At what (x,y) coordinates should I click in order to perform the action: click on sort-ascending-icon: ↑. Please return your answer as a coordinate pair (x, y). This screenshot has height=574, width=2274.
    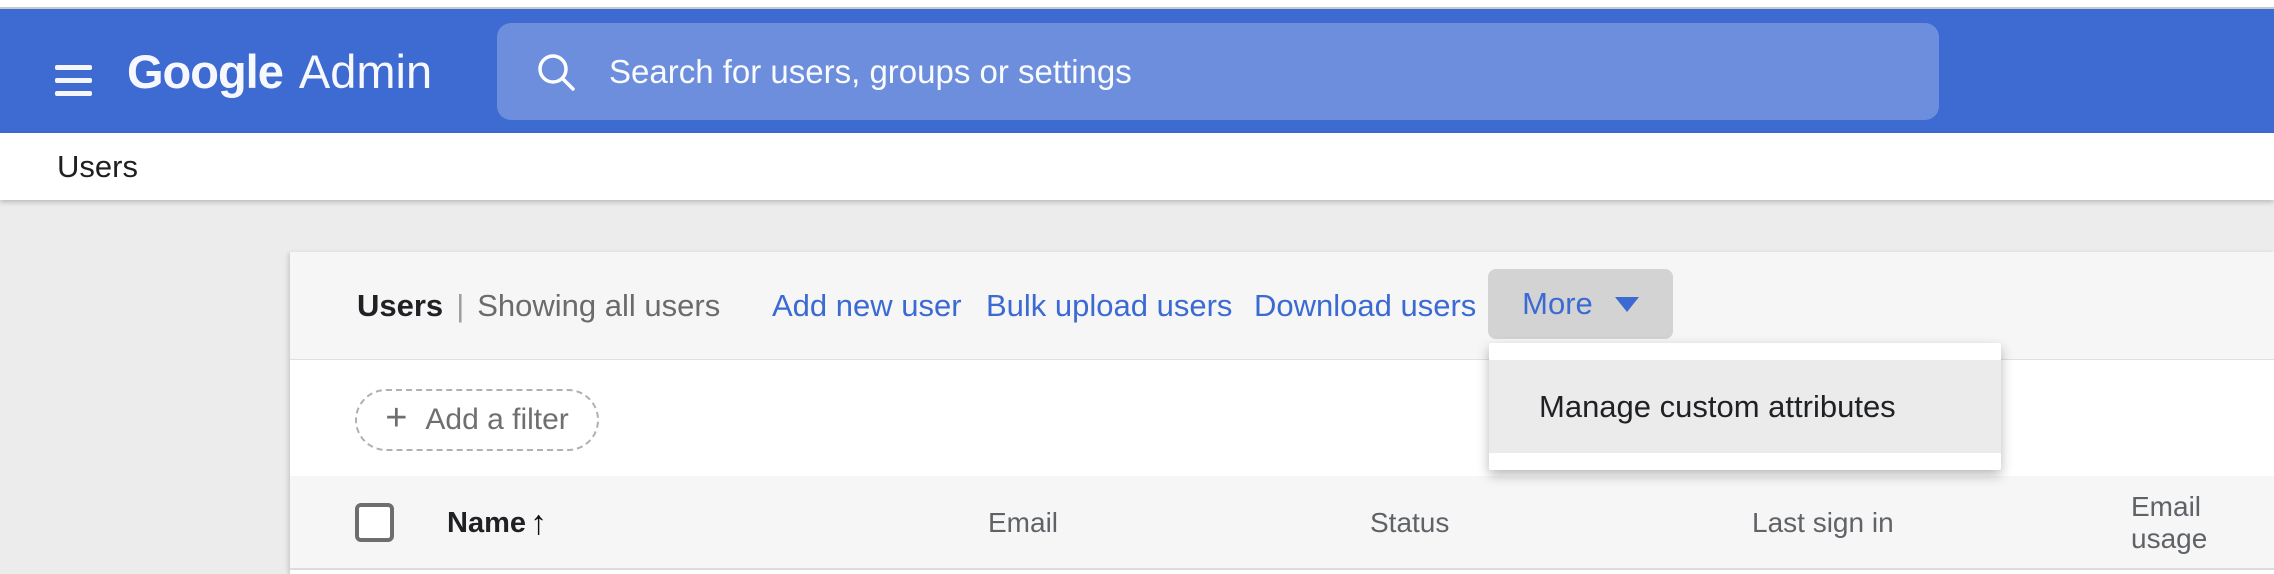
    Looking at the image, I should click on (538, 523).